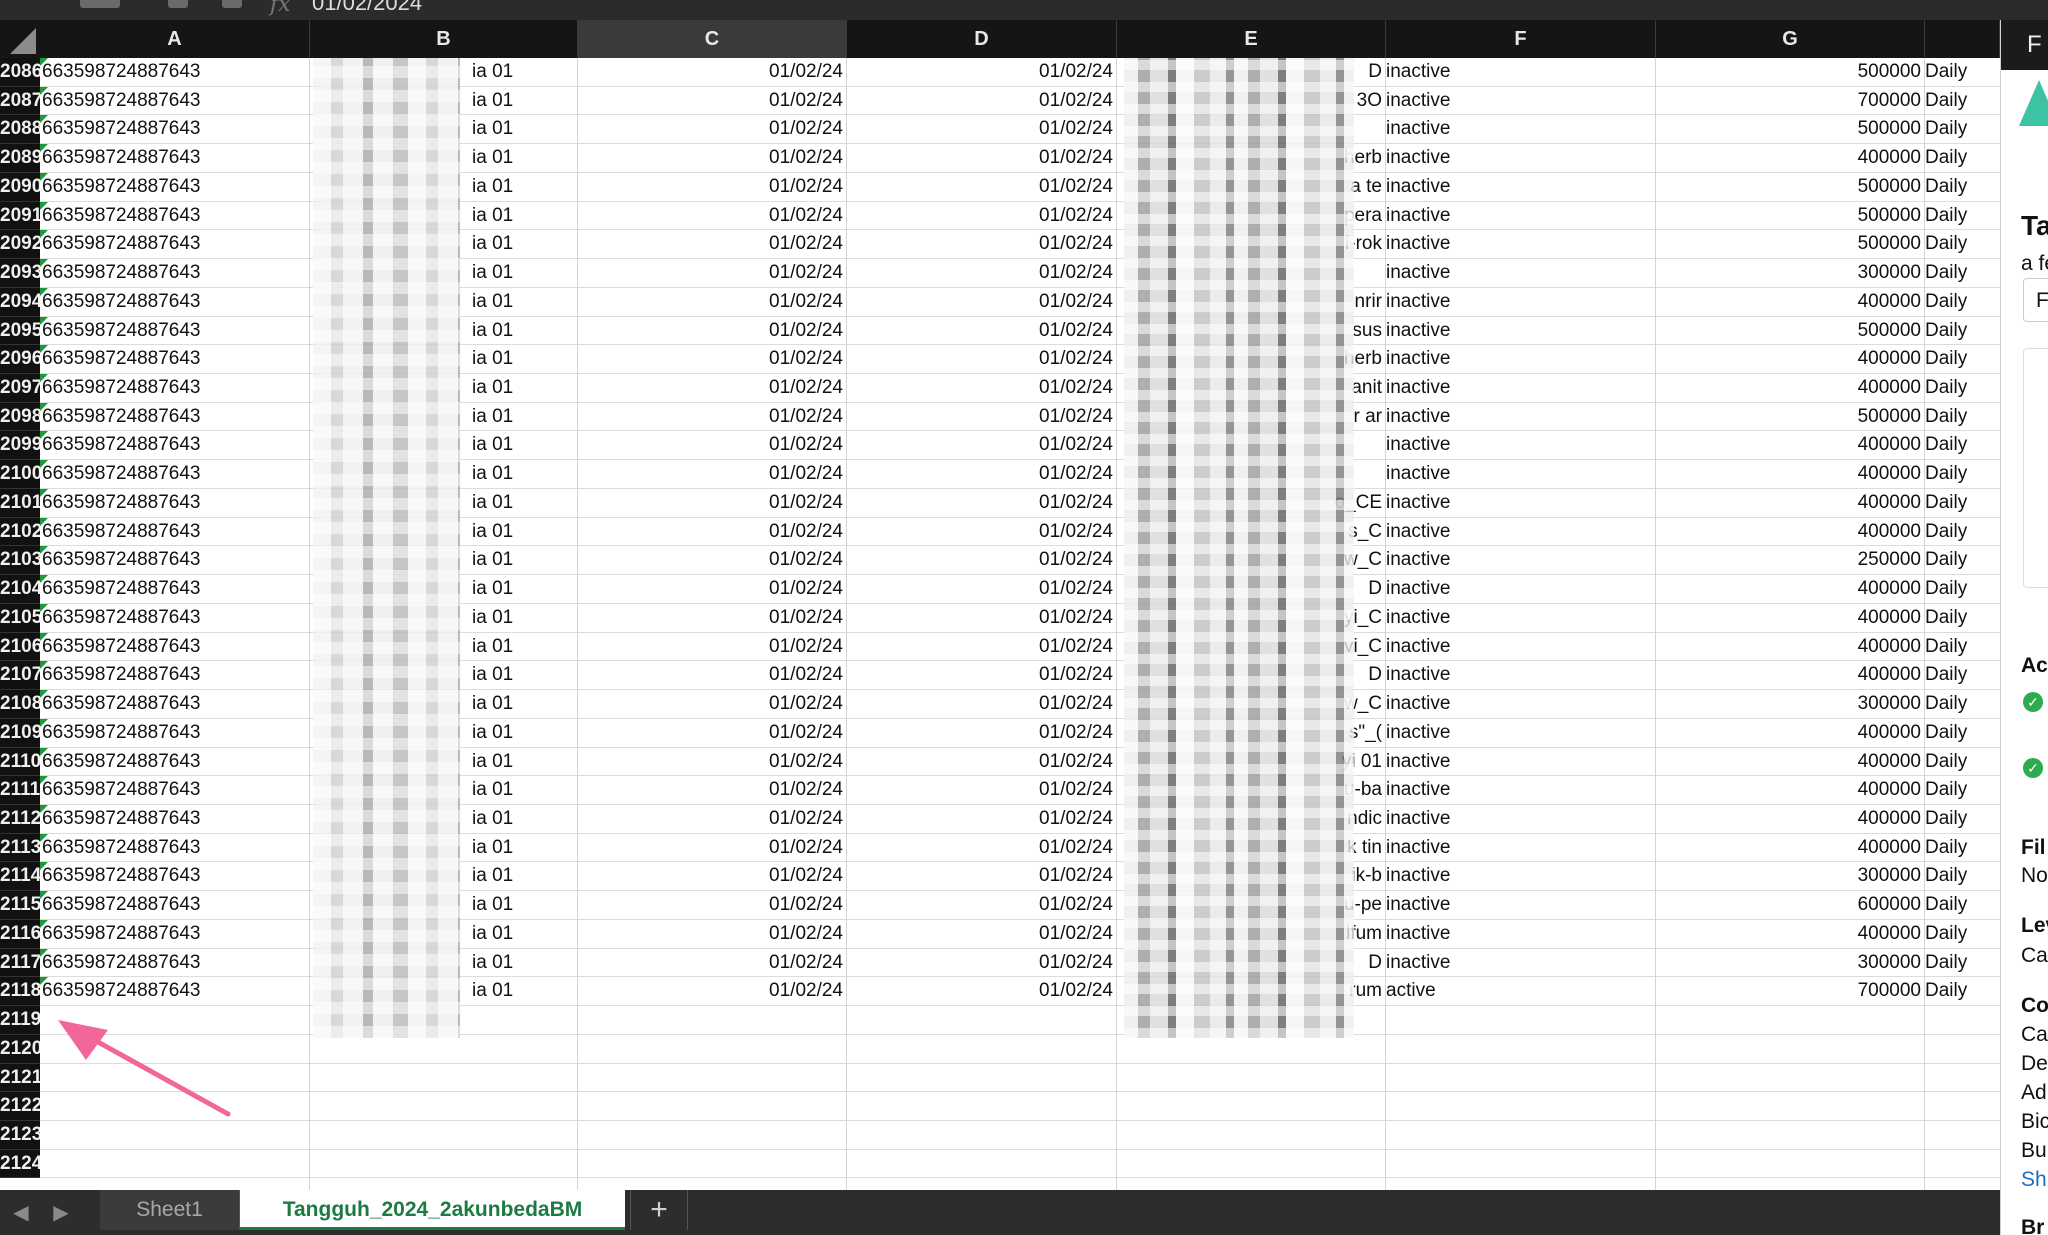  What do you see at coordinates (2035, 300) in the screenshot?
I see `pane-field: F` at bounding box center [2035, 300].